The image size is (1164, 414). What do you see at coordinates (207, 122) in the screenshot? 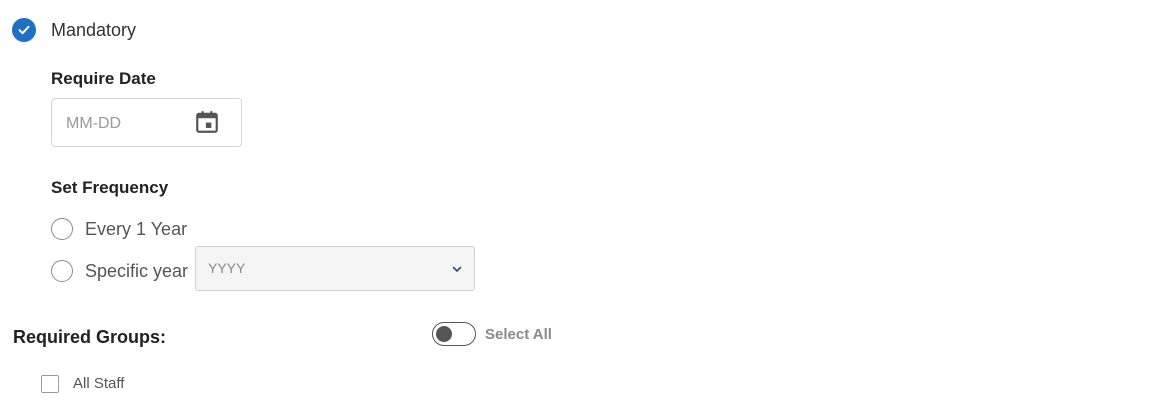
I see `calendar-icon` at bounding box center [207, 122].